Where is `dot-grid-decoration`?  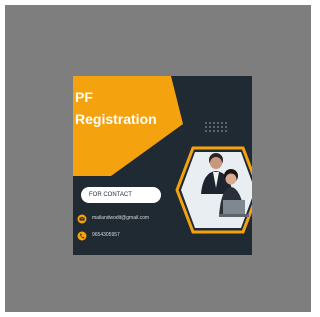
dot-grid-decoration is located at coordinates (216, 127).